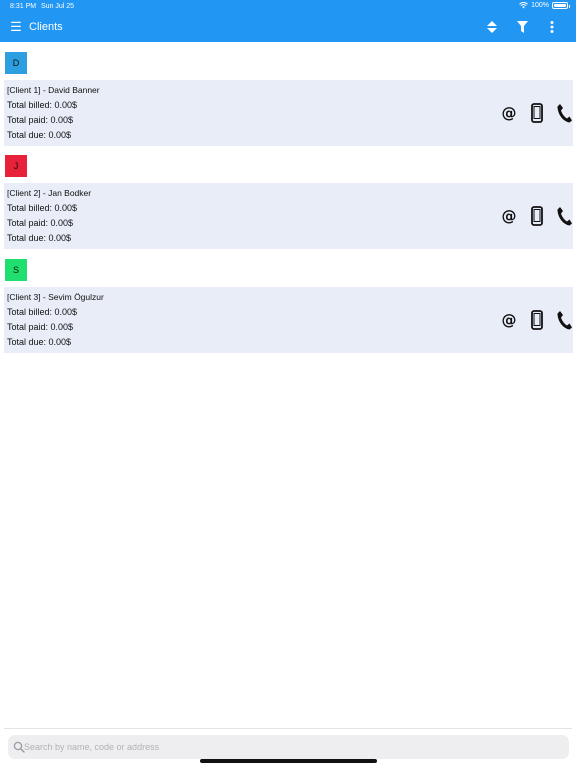 This screenshot has height=768, width=576. I want to click on search-bar, so click(288, 747).